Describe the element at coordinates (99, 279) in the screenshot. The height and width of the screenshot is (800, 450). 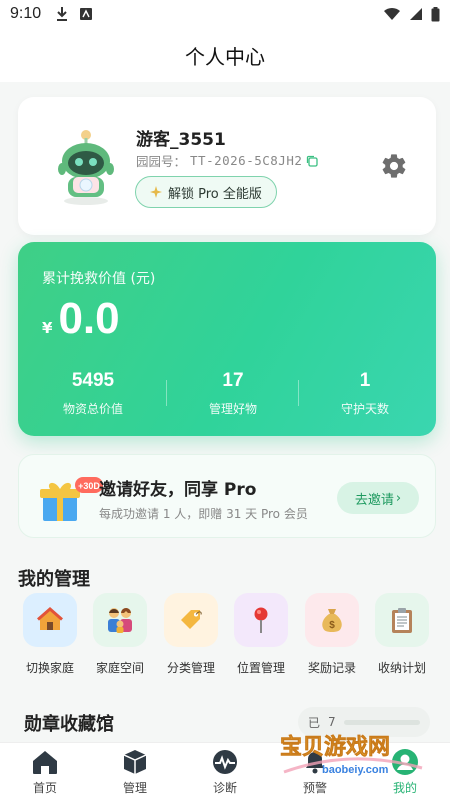
I see `saved-value-label: 累计挽救价值 (元)` at that location.